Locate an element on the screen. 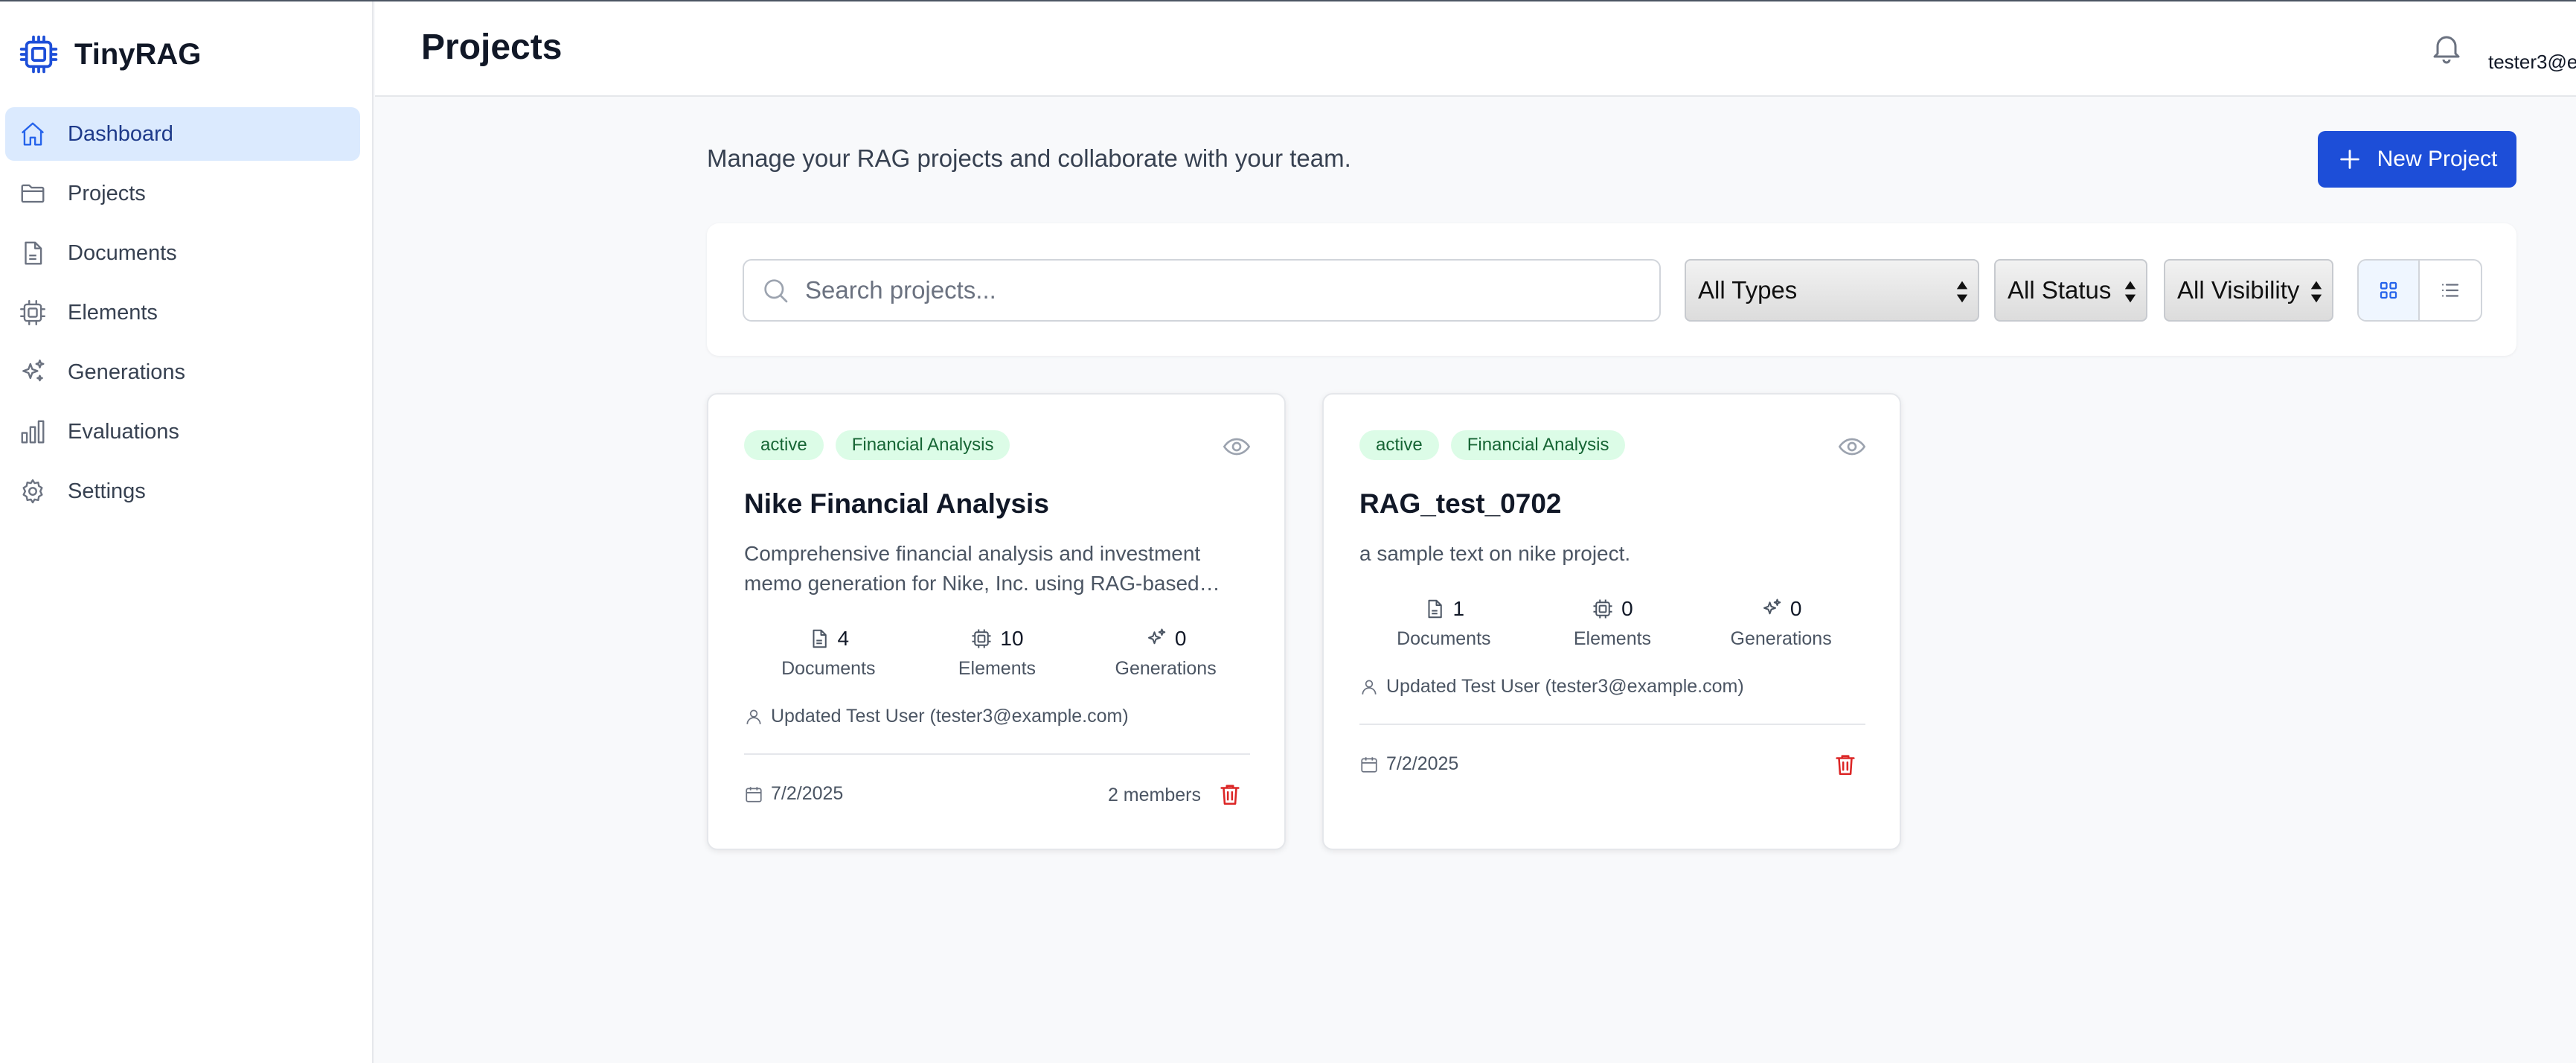 The image size is (2576, 1063). elements-stat: 0 Elements is located at coordinates (1612, 622).